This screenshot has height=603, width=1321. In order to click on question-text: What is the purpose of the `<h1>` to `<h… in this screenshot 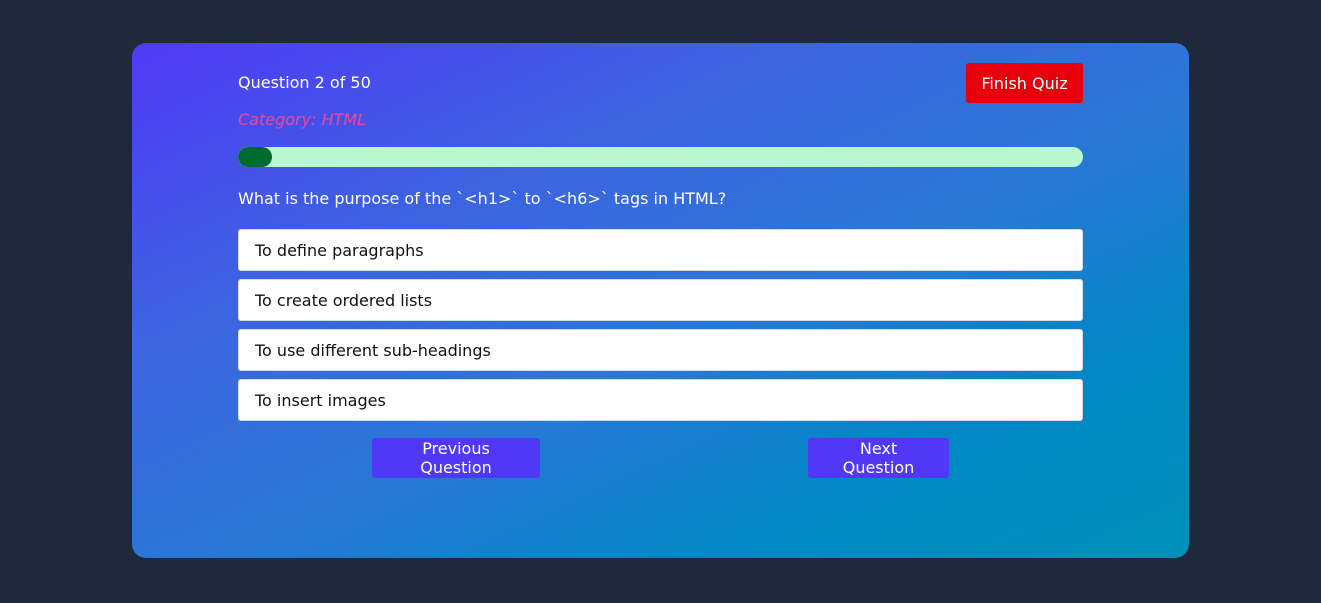, I will do `click(482, 198)`.